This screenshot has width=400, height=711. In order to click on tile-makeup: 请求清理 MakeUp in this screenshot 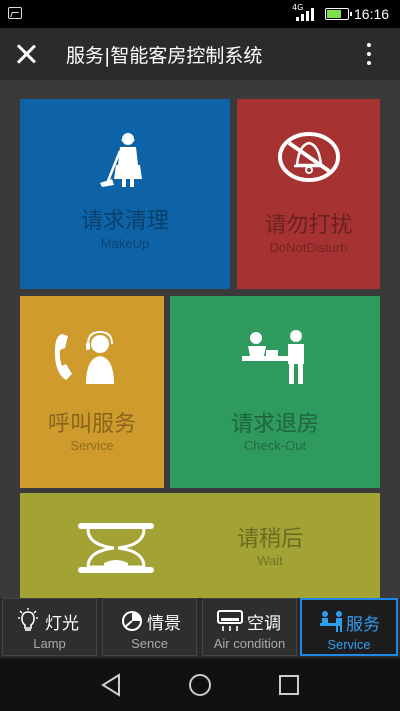, I will do `click(125, 194)`.